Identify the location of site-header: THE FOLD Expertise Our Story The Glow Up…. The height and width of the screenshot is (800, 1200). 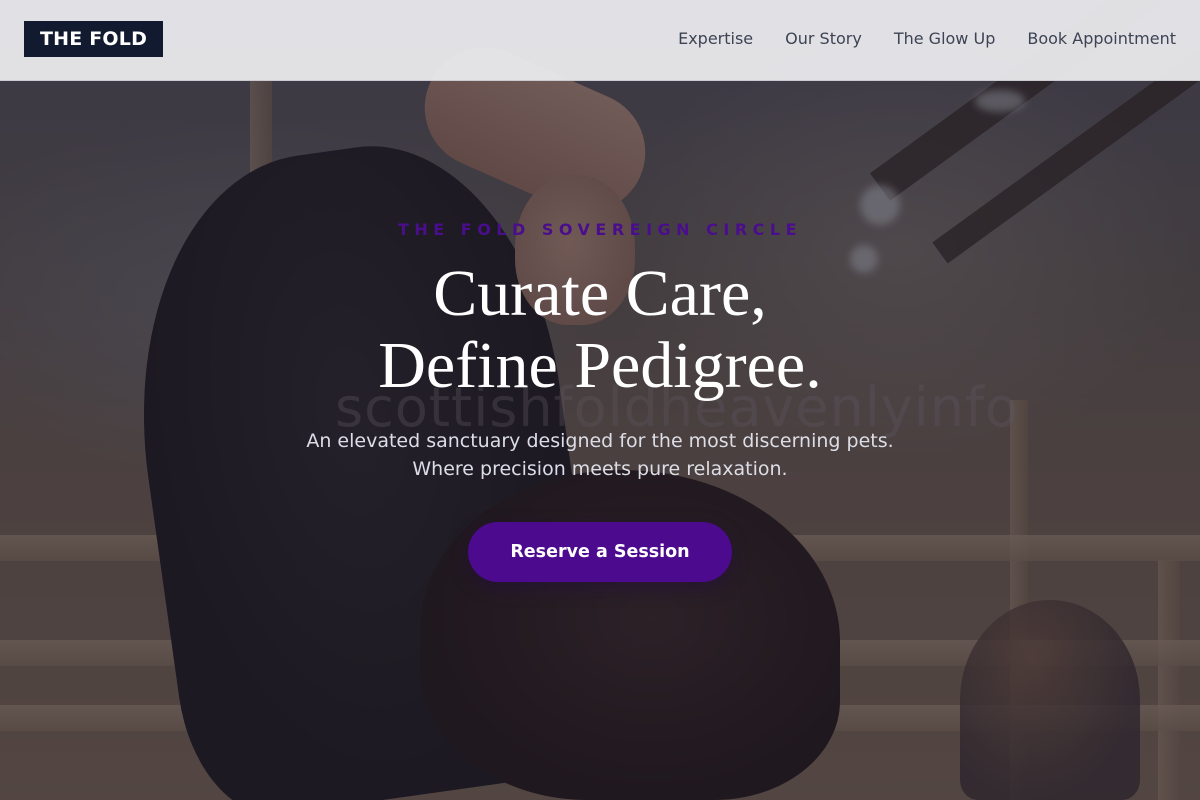
(600, 40).